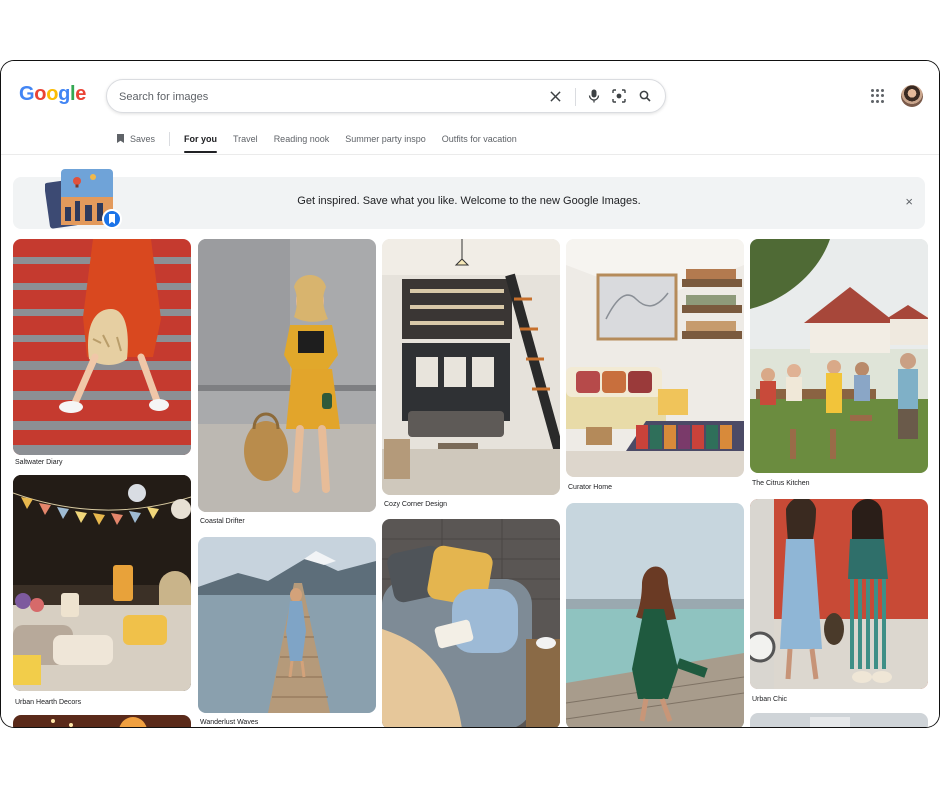  I want to click on image-yellow-outfit, so click(287, 375).